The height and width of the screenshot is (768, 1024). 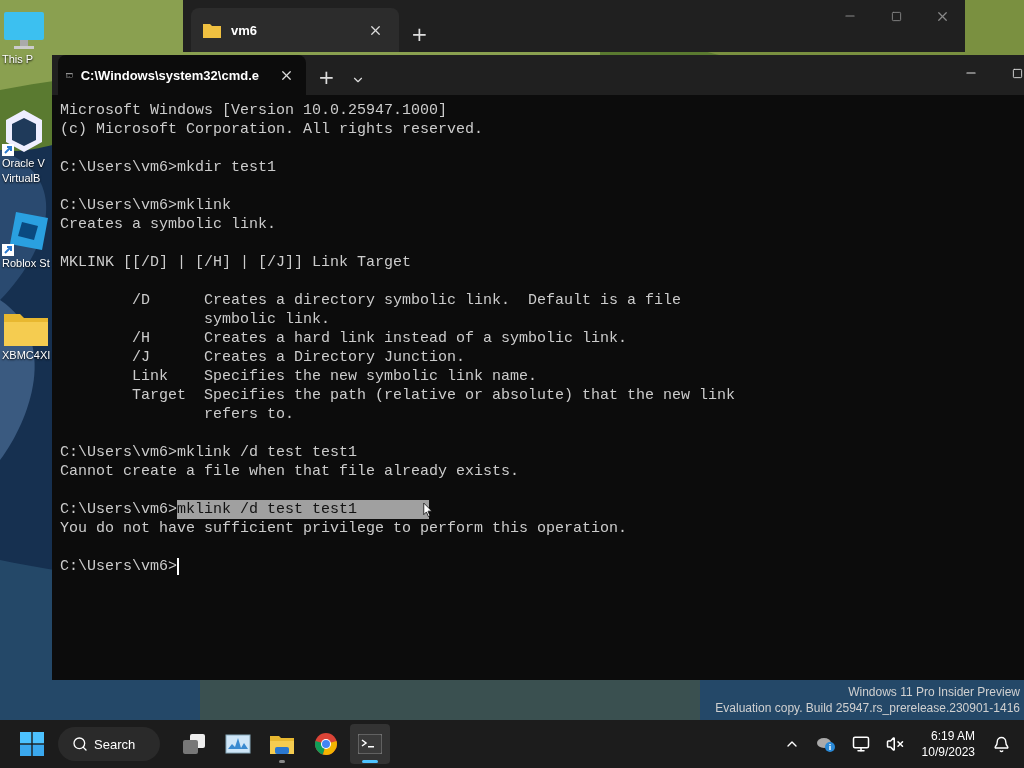 What do you see at coordinates (948, 744) in the screenshot?
I see `clock: 6:19 AM 10/9/2023` at bounding box center [948, 744].